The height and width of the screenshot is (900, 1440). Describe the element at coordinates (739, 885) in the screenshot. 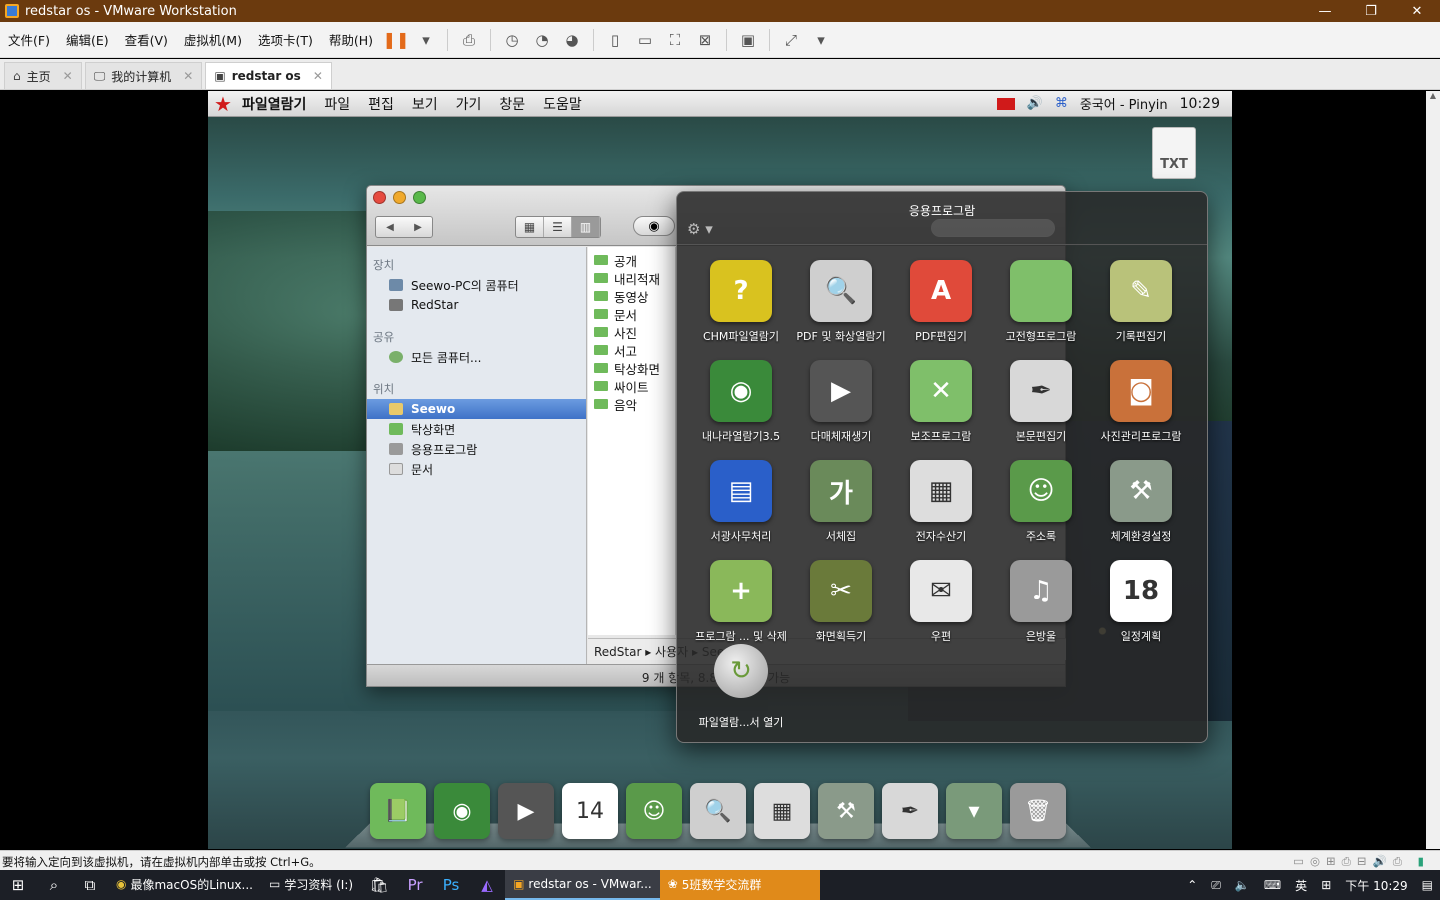

I see `taskbar-item-qq-group: ❀ 5班数学交流群` at that location.